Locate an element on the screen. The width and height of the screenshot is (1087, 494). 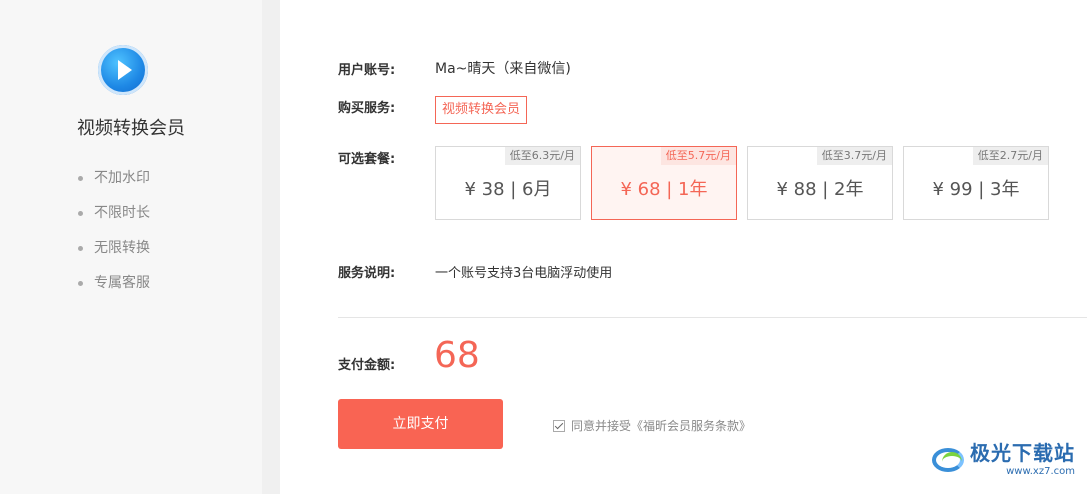
video-play-icon is located at coordinates (123, 70).